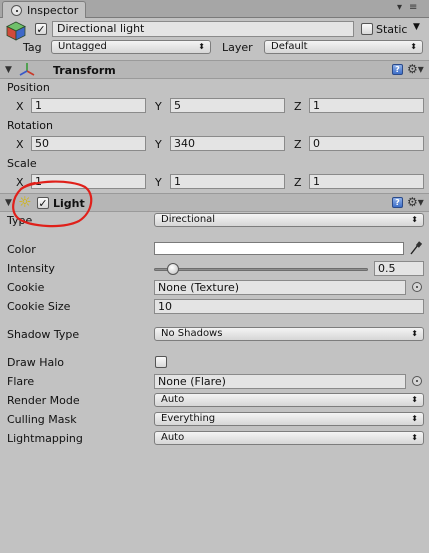  Describe the element at coordinates (43, 334) in the screenshot. I see `shadow-type-label: Shadow Type` at that location.